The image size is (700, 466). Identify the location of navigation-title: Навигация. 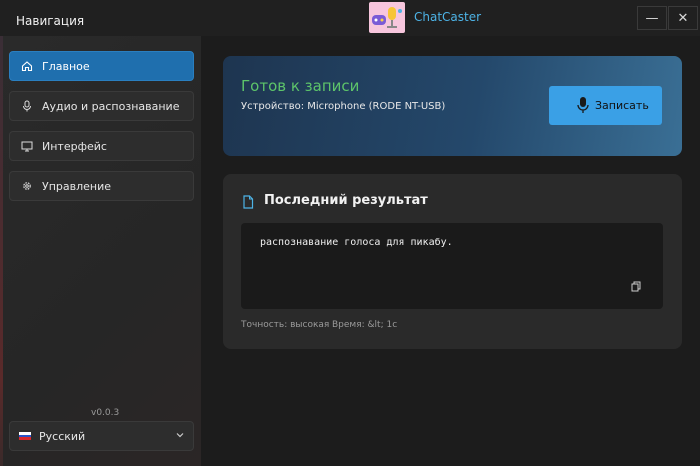
(50, 21).